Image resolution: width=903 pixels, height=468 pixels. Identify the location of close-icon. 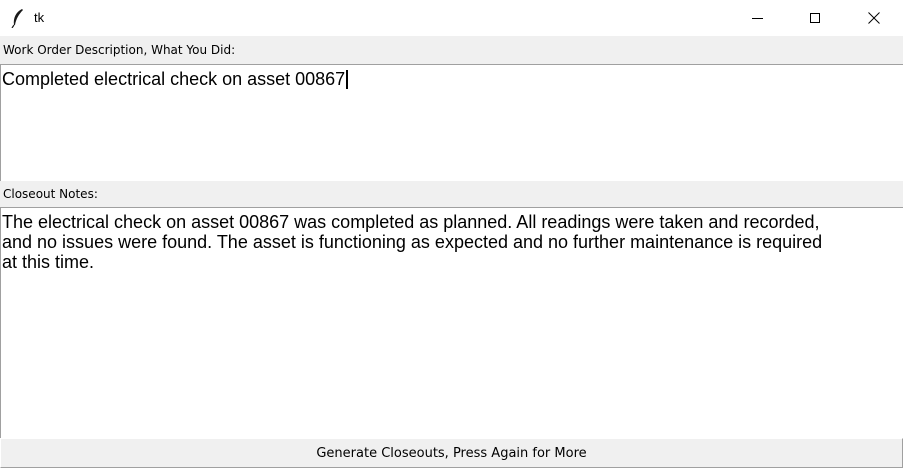
(874, 18).